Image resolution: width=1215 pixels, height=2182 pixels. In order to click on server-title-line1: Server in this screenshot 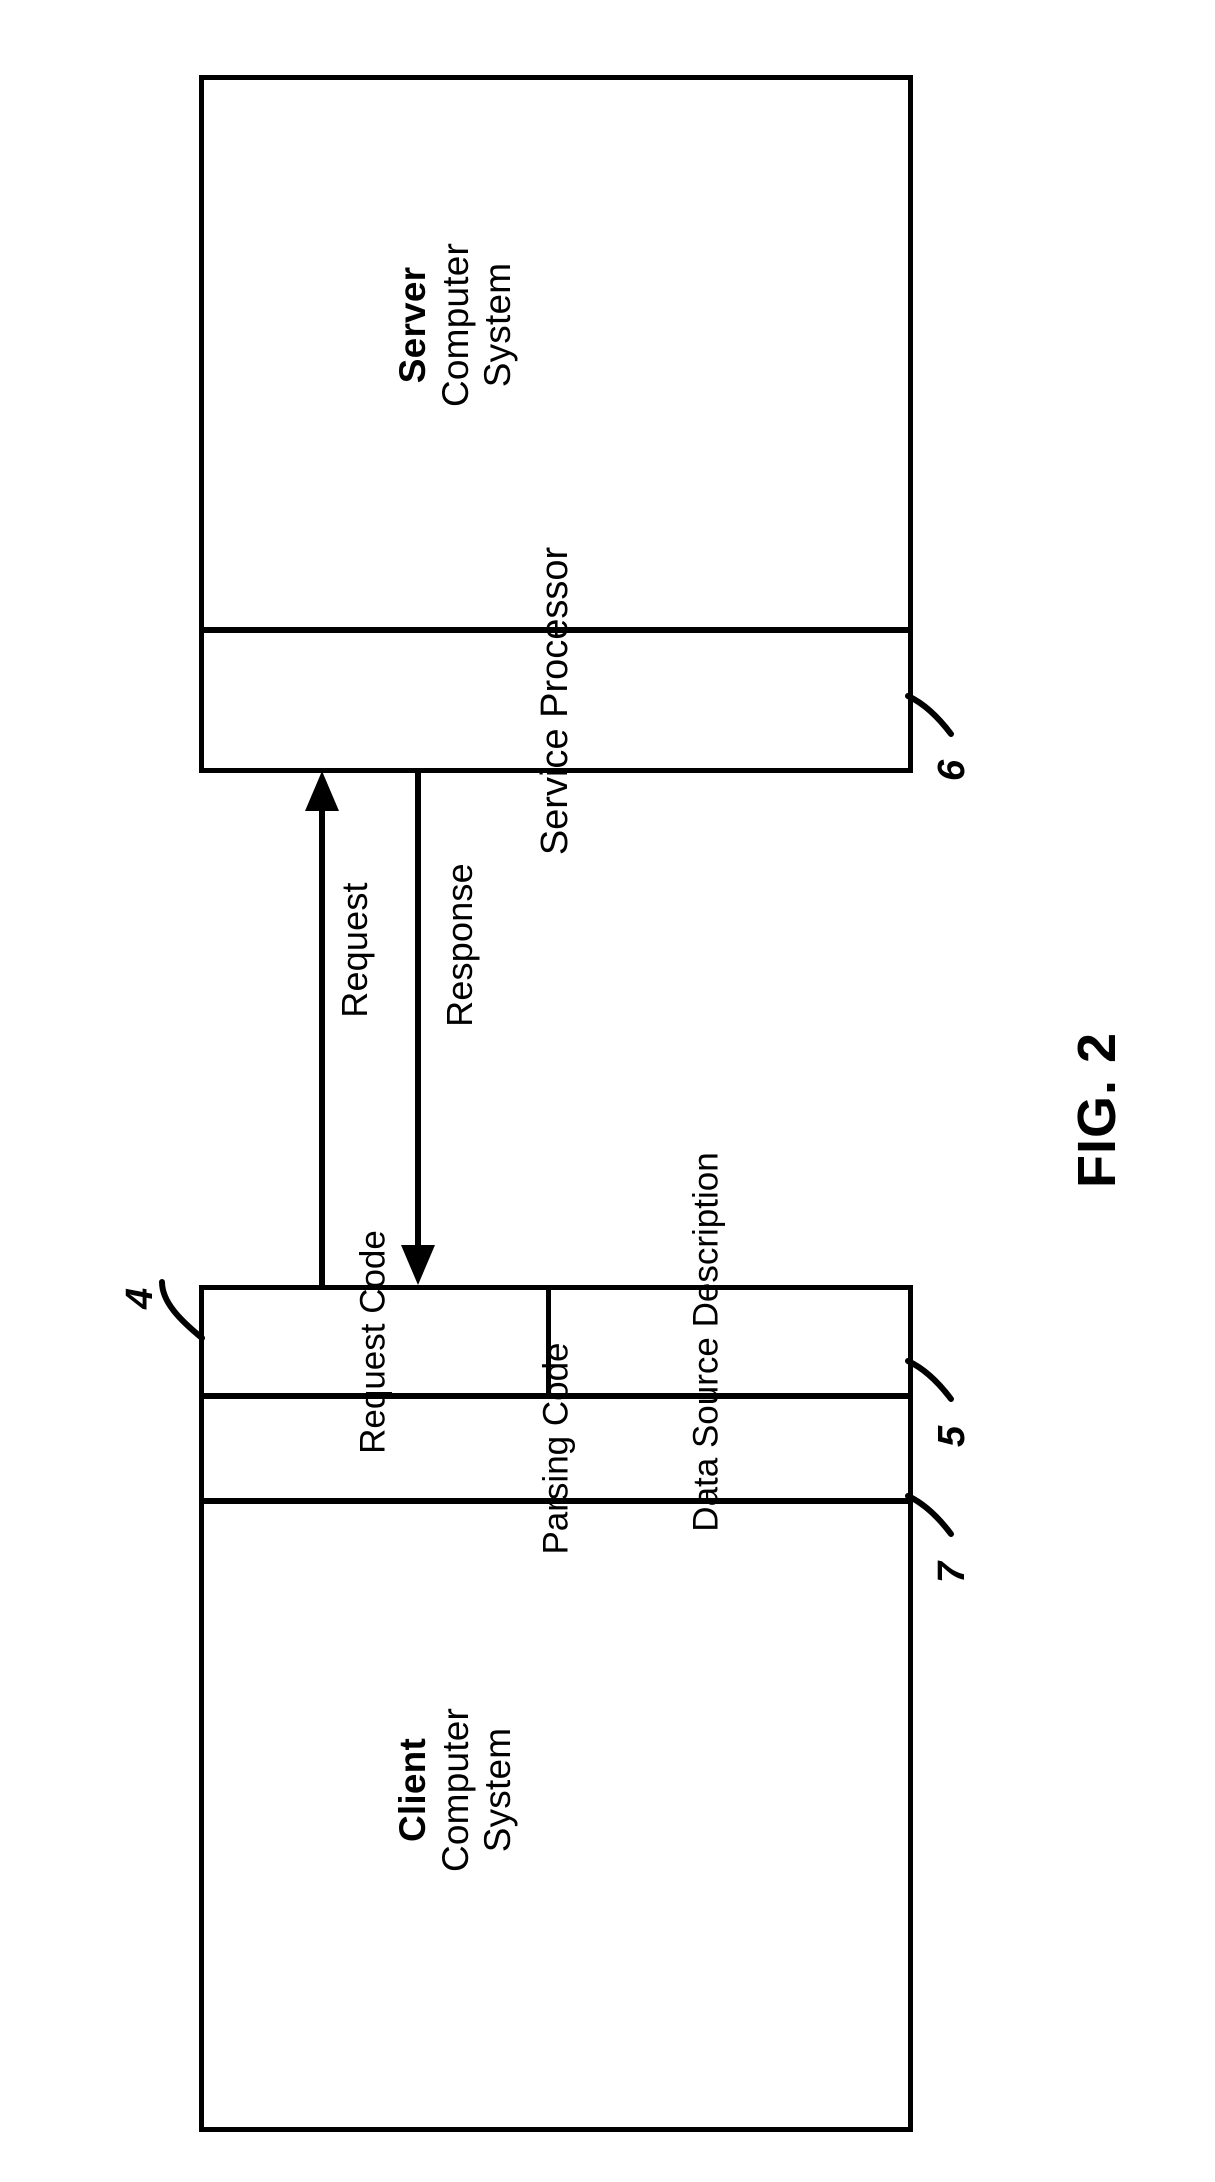, I will do `click(412, 325)`.